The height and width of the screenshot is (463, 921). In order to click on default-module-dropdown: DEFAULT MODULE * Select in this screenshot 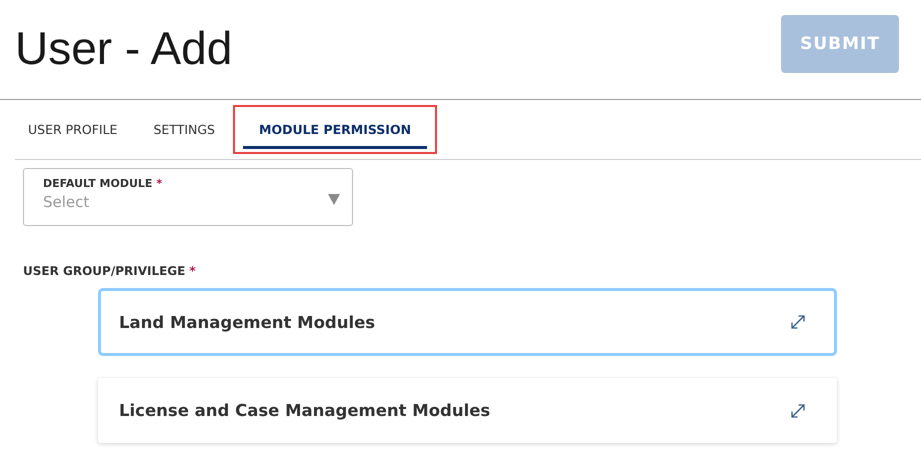, I will do `click(188, 197)`.